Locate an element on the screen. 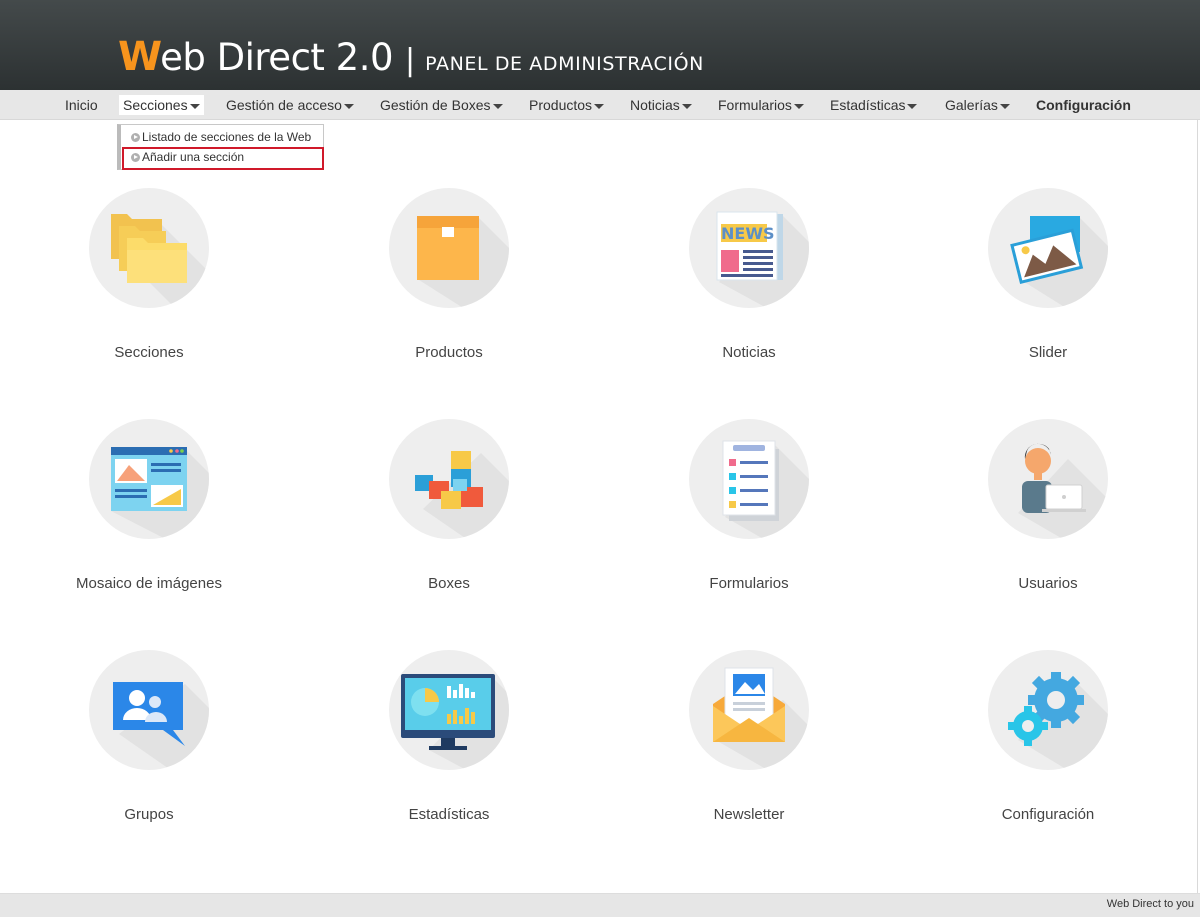  dropdown-item-listado-secciones: Listado de secciones de la Web is located at coordinates (221, 137).